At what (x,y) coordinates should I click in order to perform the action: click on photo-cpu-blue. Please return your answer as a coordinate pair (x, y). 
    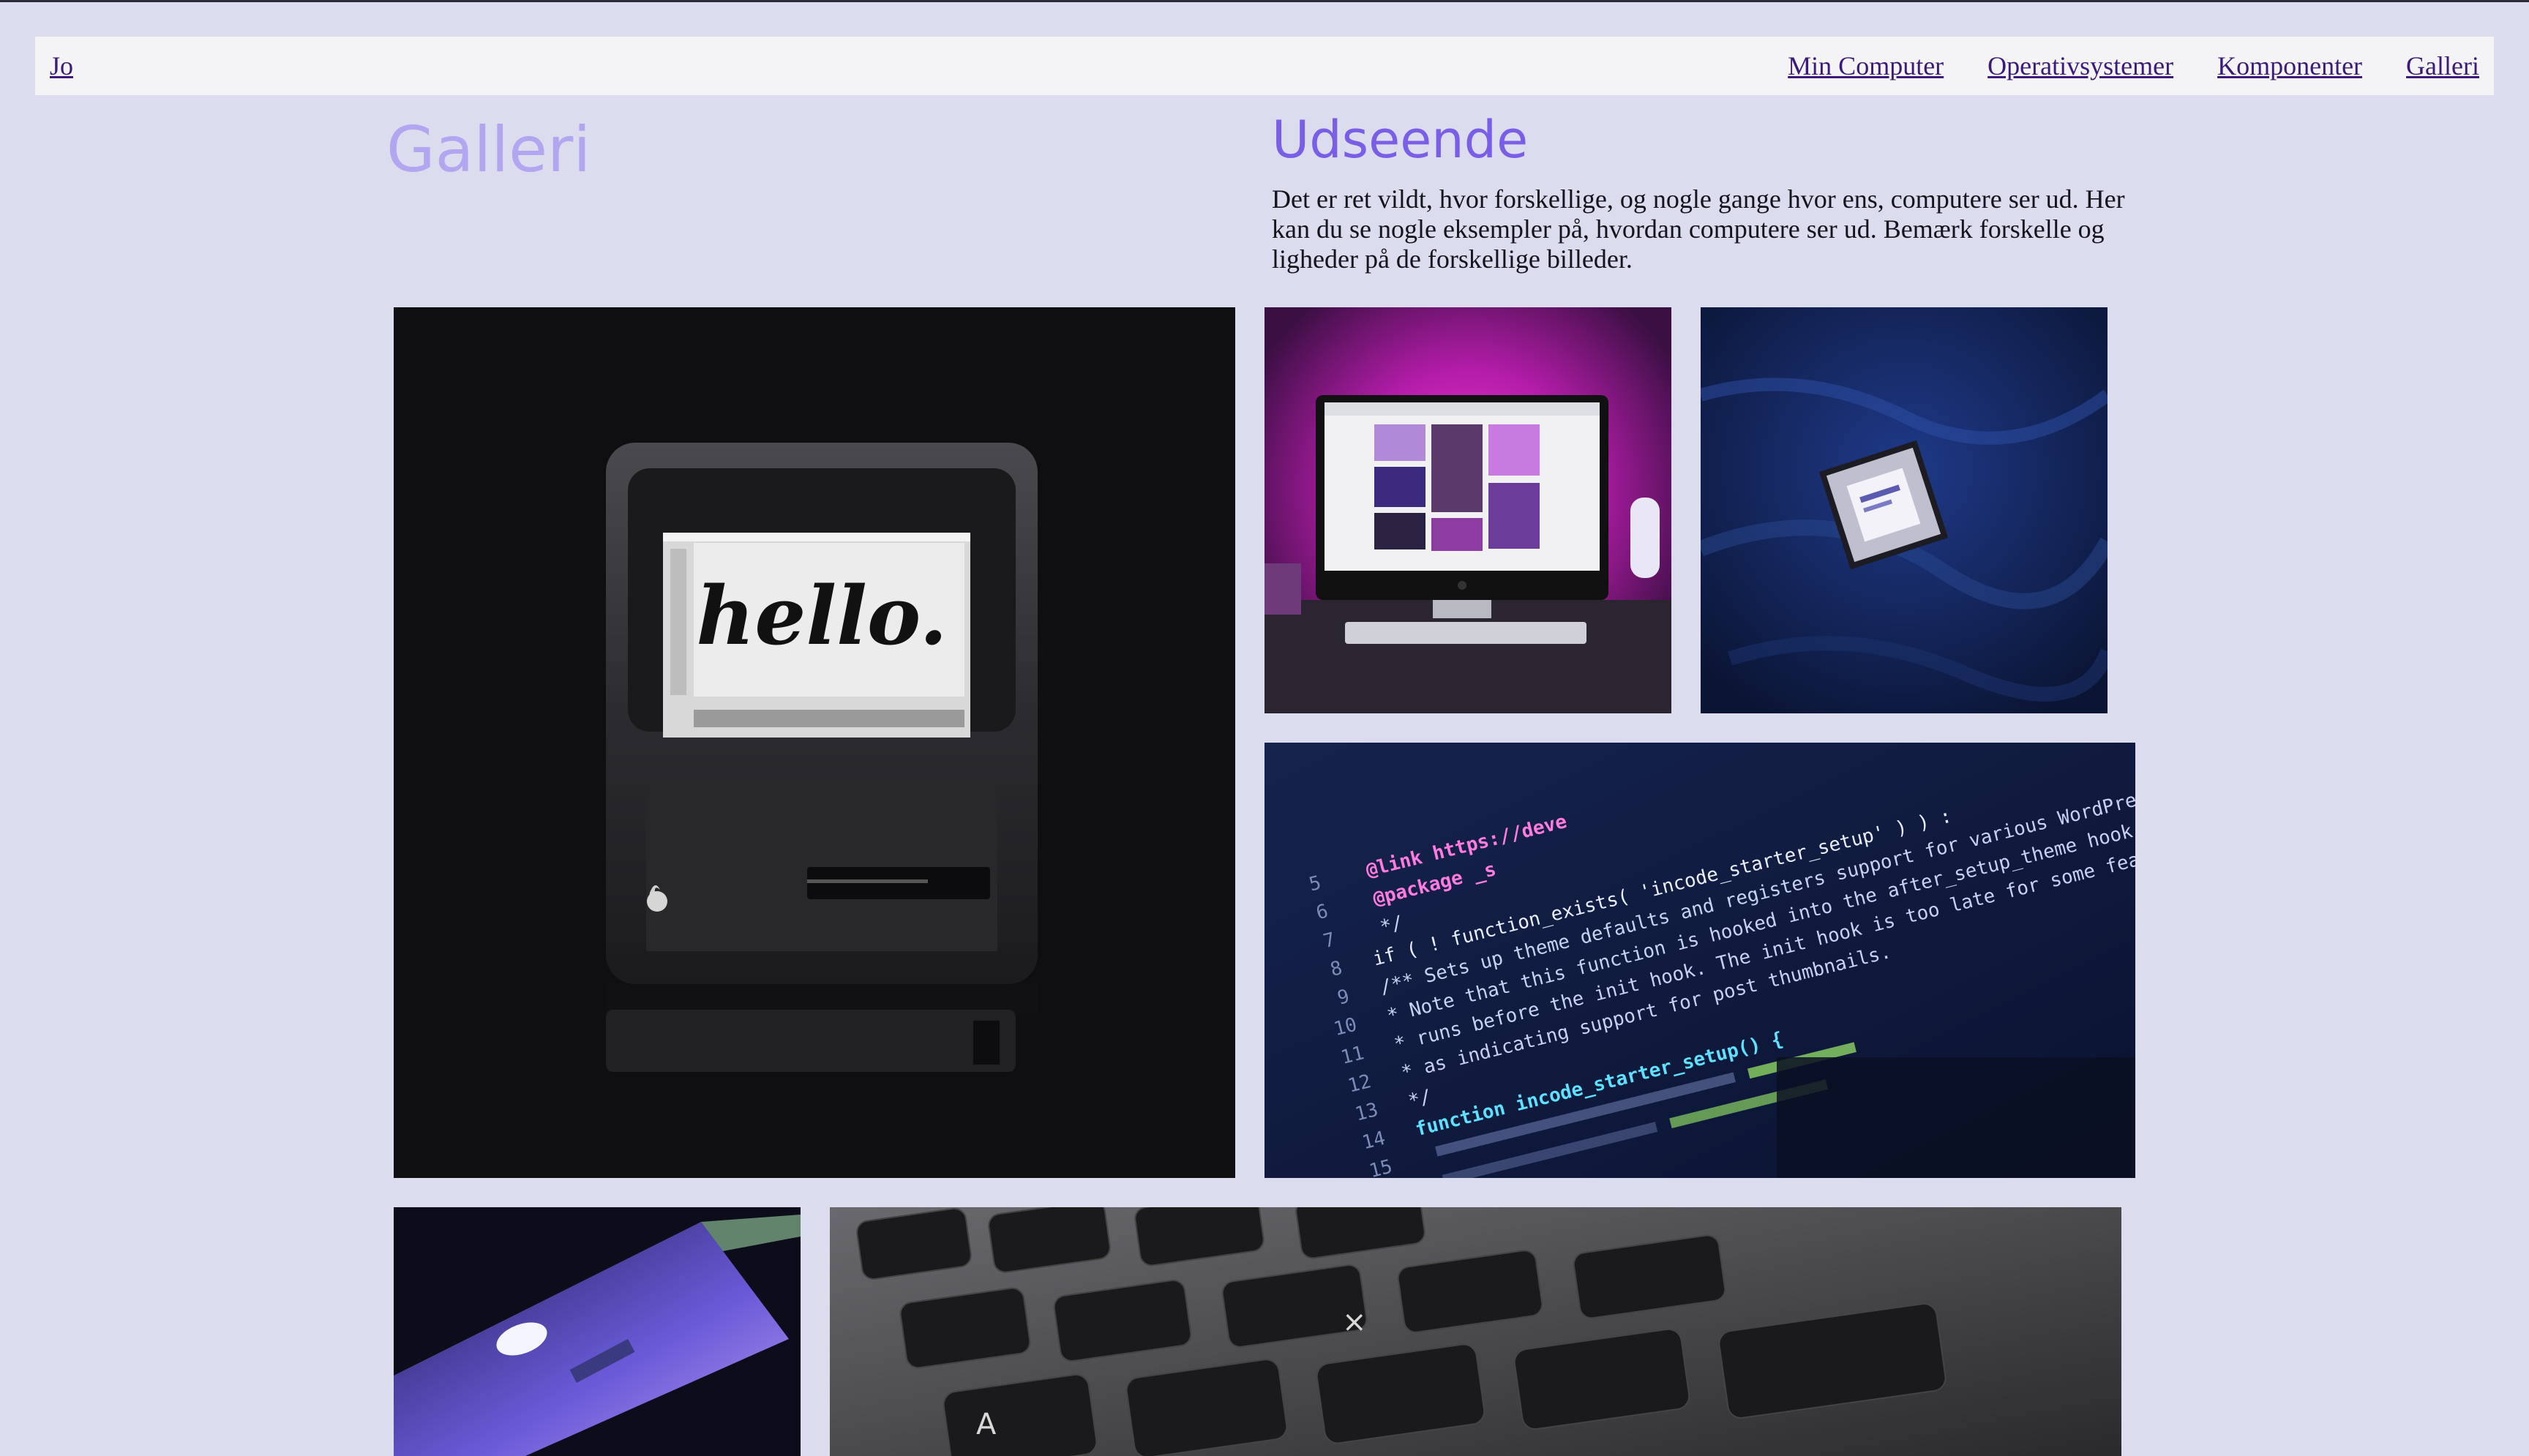
    Looking at the image, I should click on (1904, 510).